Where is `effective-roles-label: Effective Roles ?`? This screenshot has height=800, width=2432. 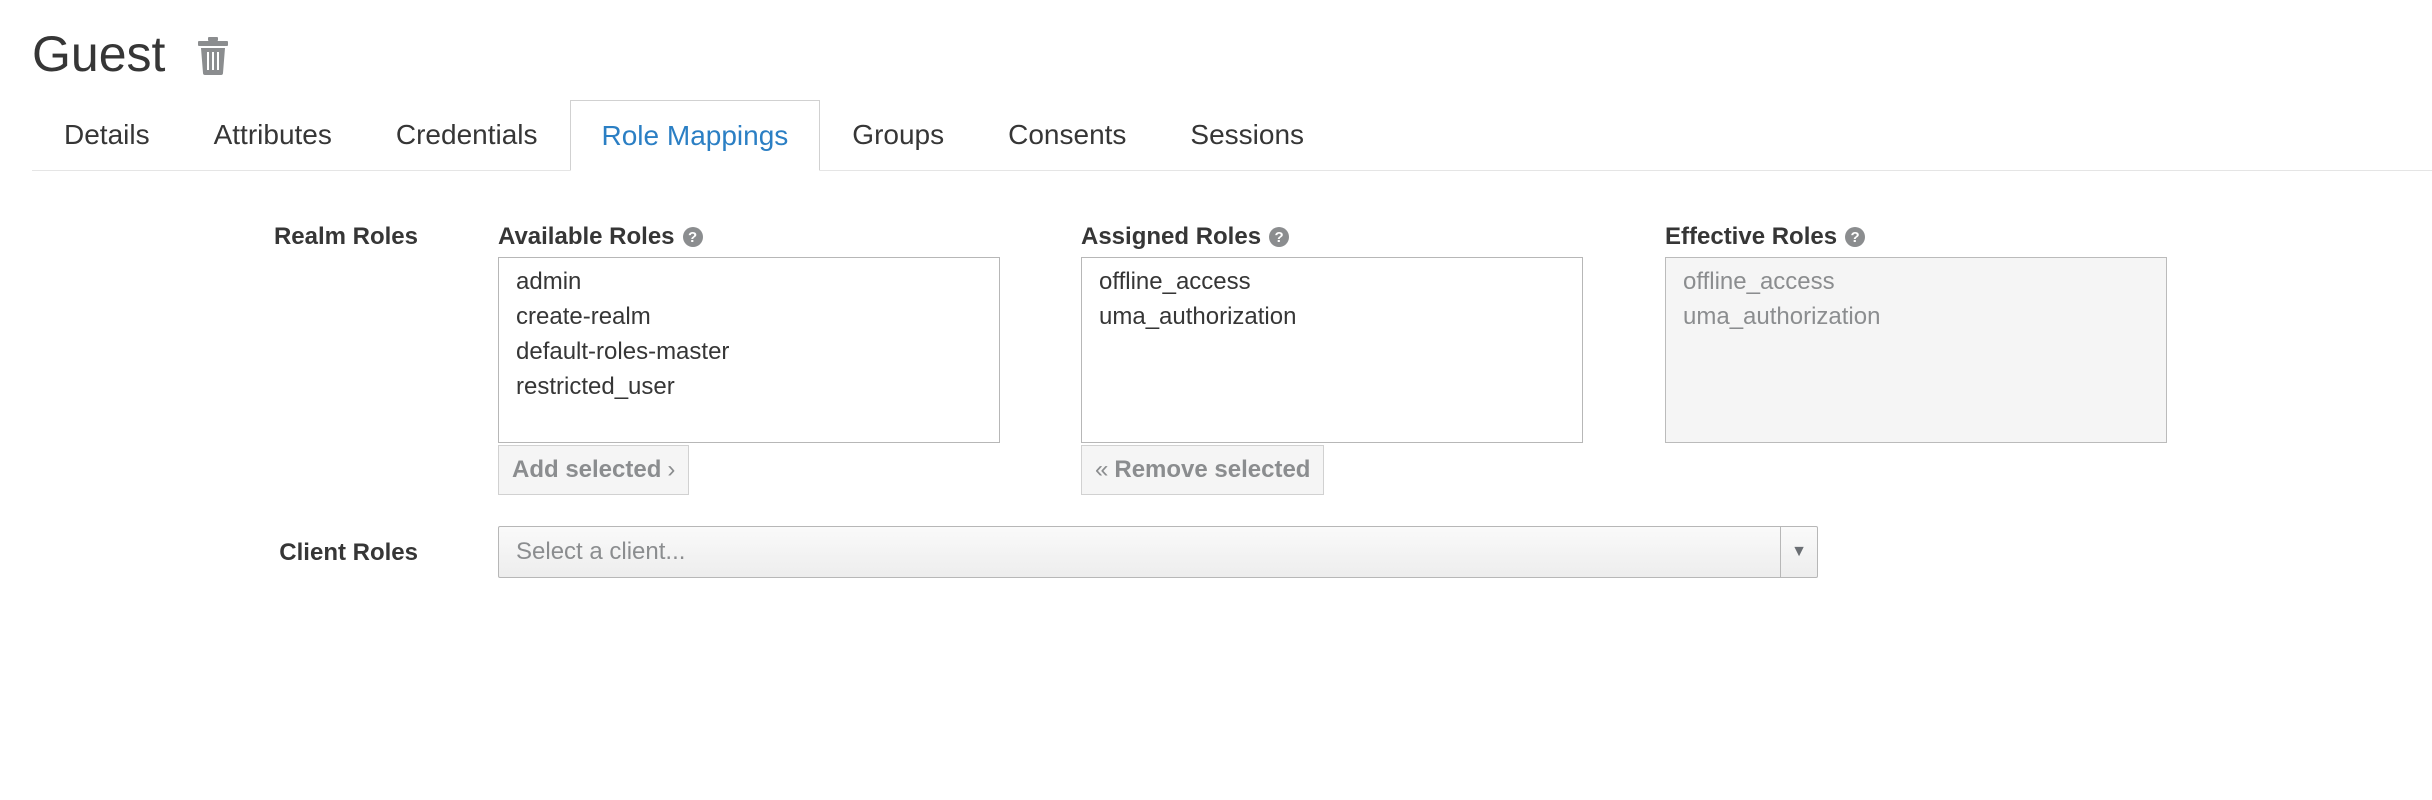 effective-roles-label: Effective Roles ? is located at coordinates (1765, 237).